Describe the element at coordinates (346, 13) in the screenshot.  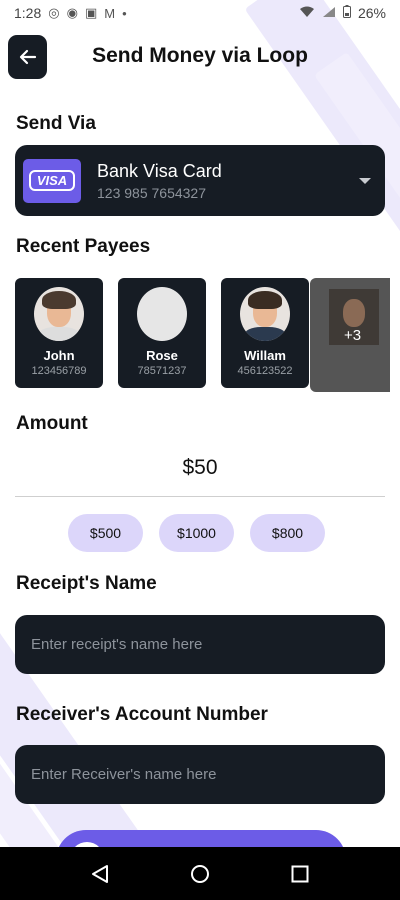
I see `battery-icon` at that location.